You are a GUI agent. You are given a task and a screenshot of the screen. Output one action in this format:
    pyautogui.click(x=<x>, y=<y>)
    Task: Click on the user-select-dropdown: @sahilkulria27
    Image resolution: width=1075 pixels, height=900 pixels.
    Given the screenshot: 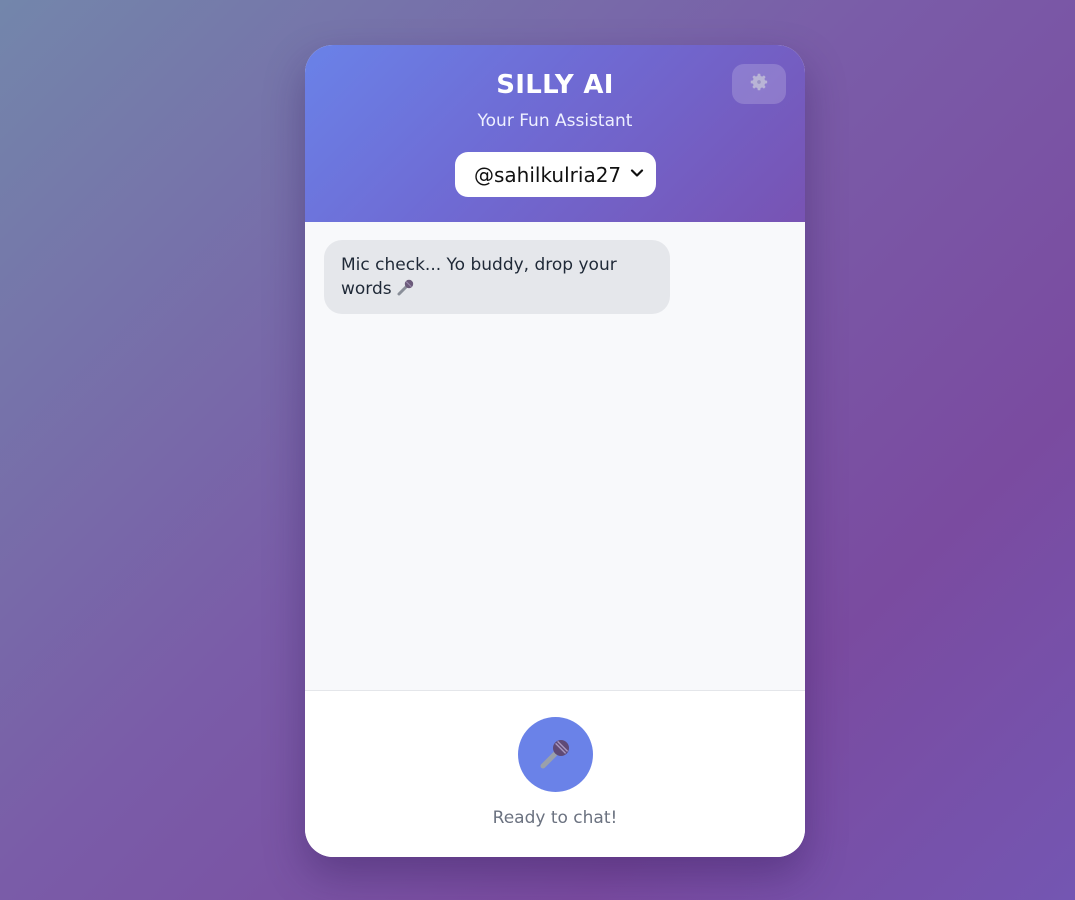 What is the action you would take?
    pyautogui.click(x=555, y=174)
    